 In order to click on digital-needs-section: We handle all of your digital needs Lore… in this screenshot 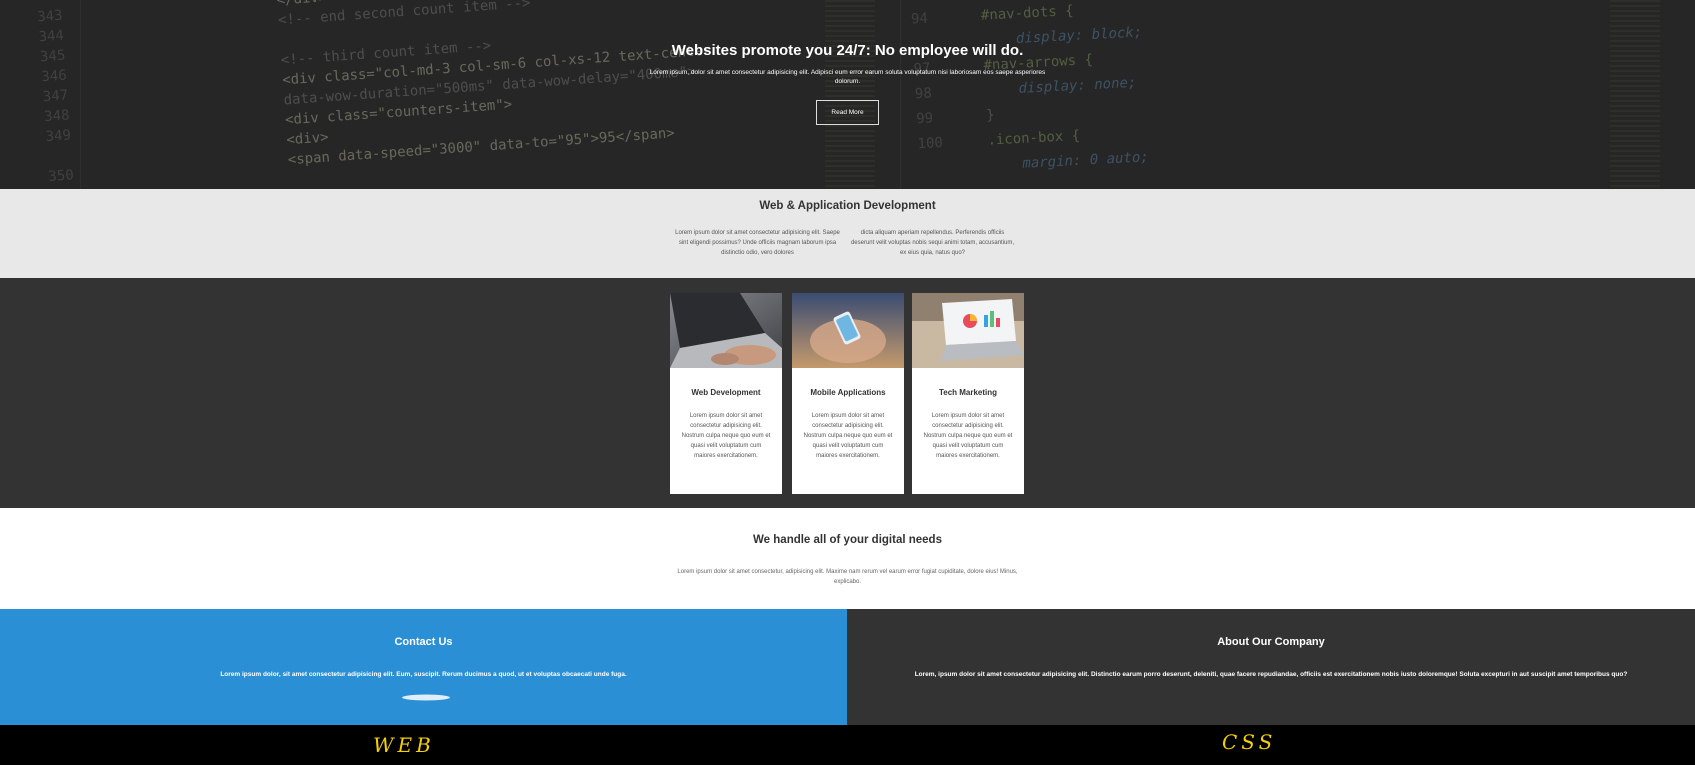, I will do `click(847, 558)`.